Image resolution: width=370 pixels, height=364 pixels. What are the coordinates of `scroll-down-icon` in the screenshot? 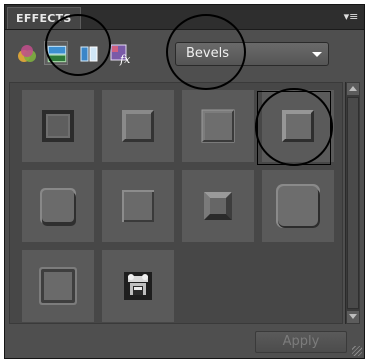 It's located at (353, 317).